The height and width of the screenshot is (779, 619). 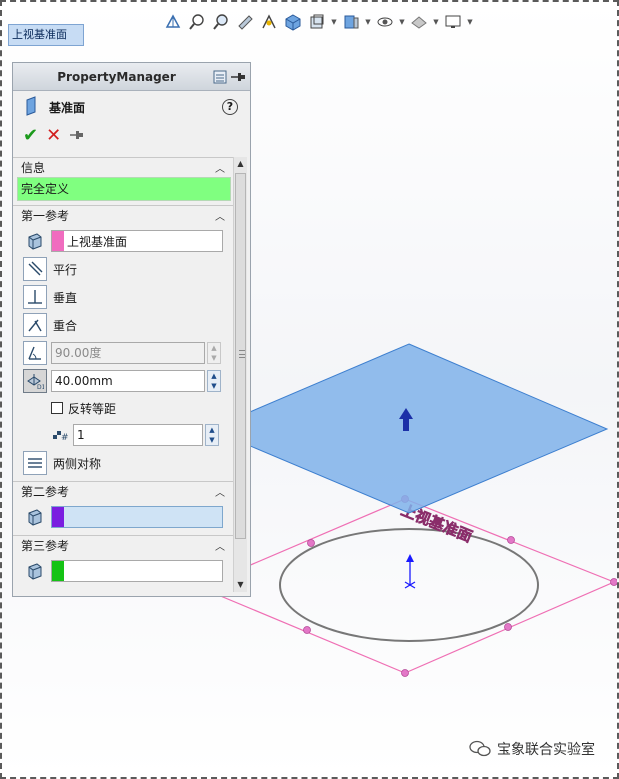 I want to click on third-ref-selection, so click(x=123, y=571).